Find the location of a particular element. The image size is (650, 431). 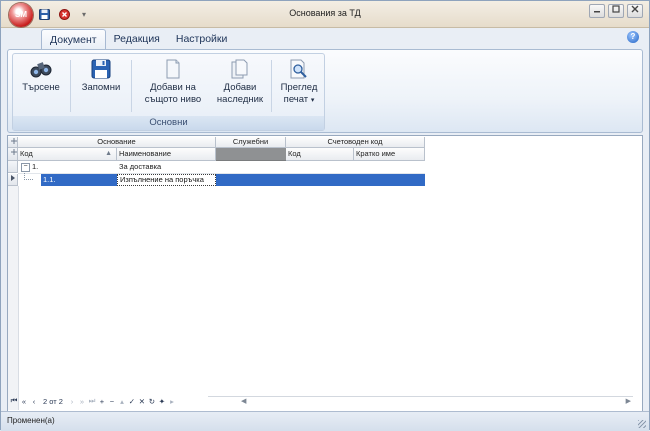

prev-page-button: « is located at coordinates (24, 401).